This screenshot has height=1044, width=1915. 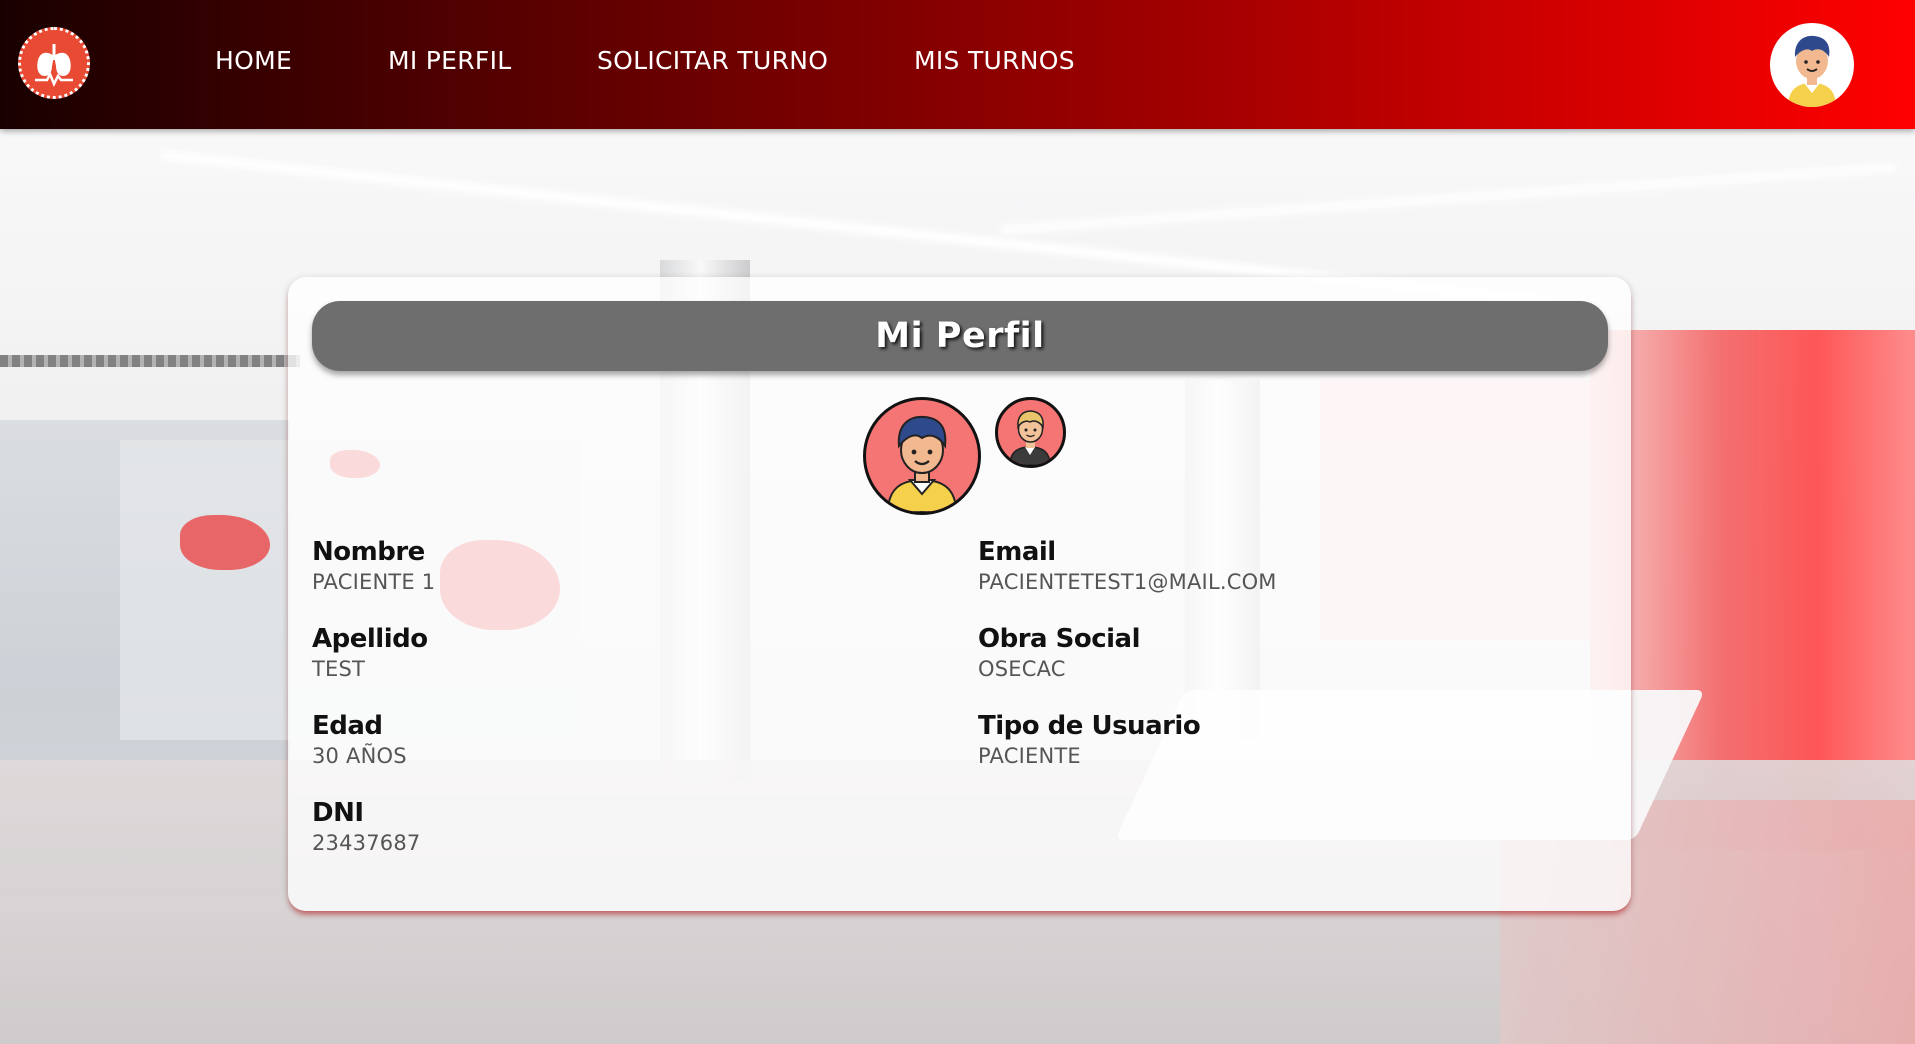 What do you see at coordinates (1127, 566) in the screenshot?
I see `field-email: Email PACIENTETEST1@MAIL.COM` at bounding box center [1127, 566].